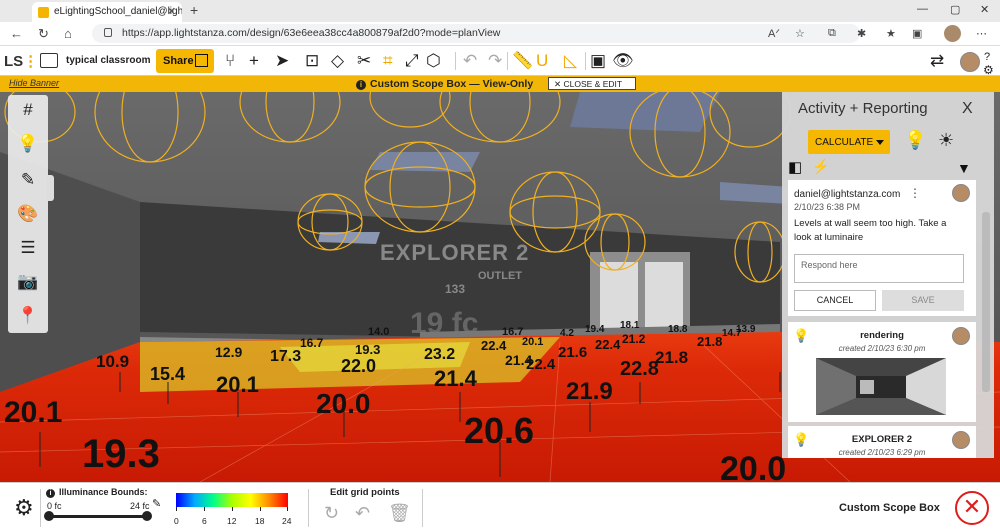 The image size is (1000, 532). I want to click on close-and-edit-button: ✕ CLOSE & EDIT, so click(592, 83).